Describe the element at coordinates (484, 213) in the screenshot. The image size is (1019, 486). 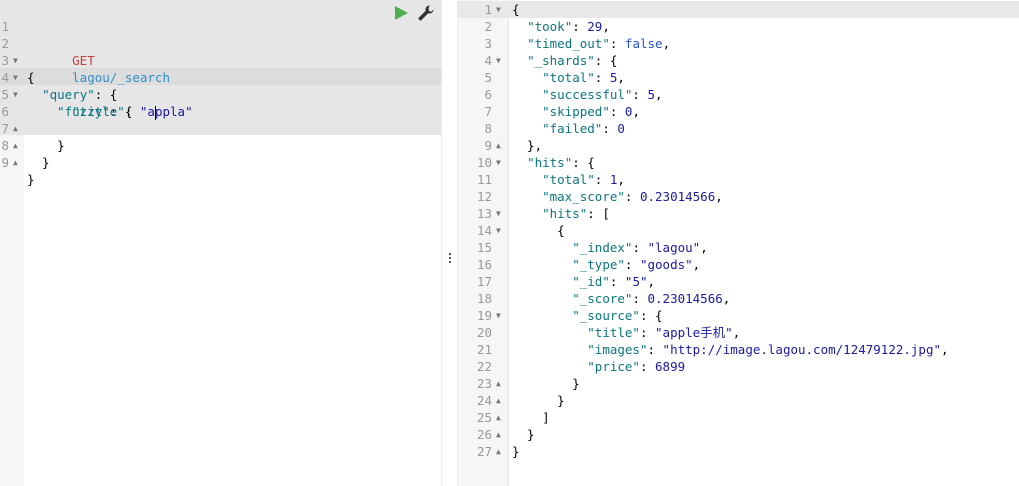
I see `line-number: 13` at that location.